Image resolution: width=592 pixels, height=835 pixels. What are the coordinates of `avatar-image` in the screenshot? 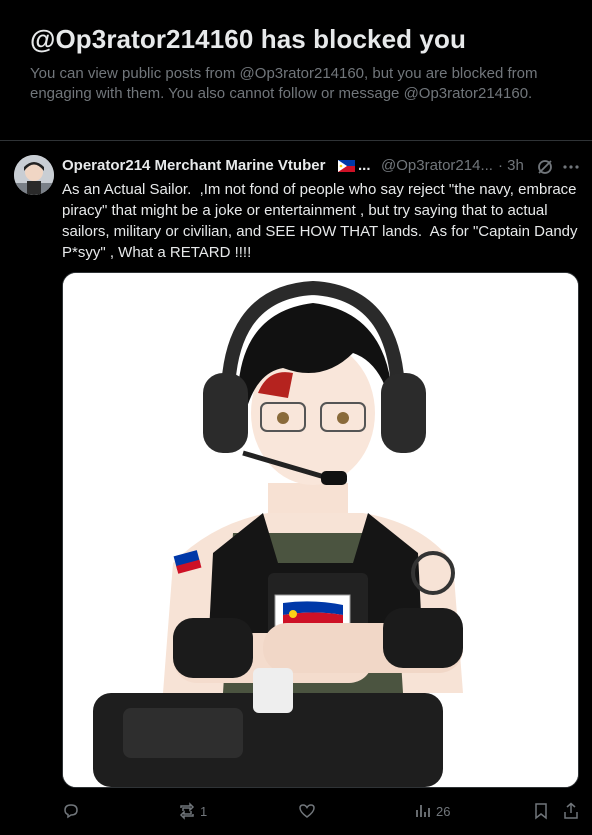 It's located at (34, 175).